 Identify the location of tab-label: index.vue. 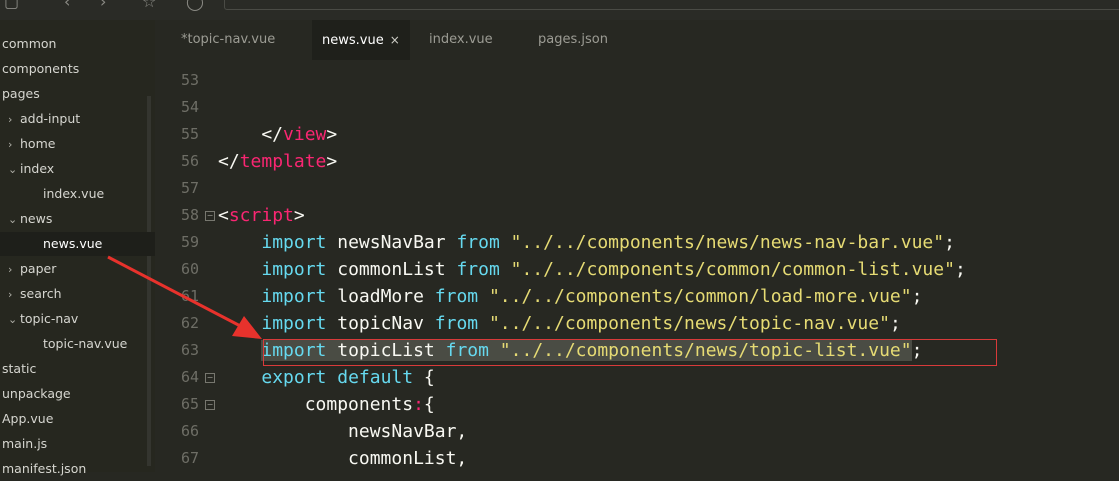
(461, 39).